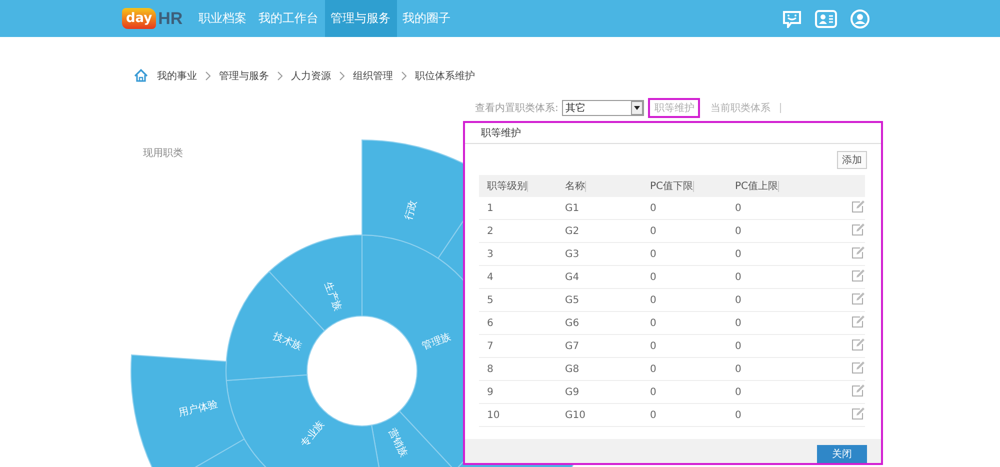  Describe the element at coordinates (781, 108) in the screenshot. I see `divider-mark` at that location.